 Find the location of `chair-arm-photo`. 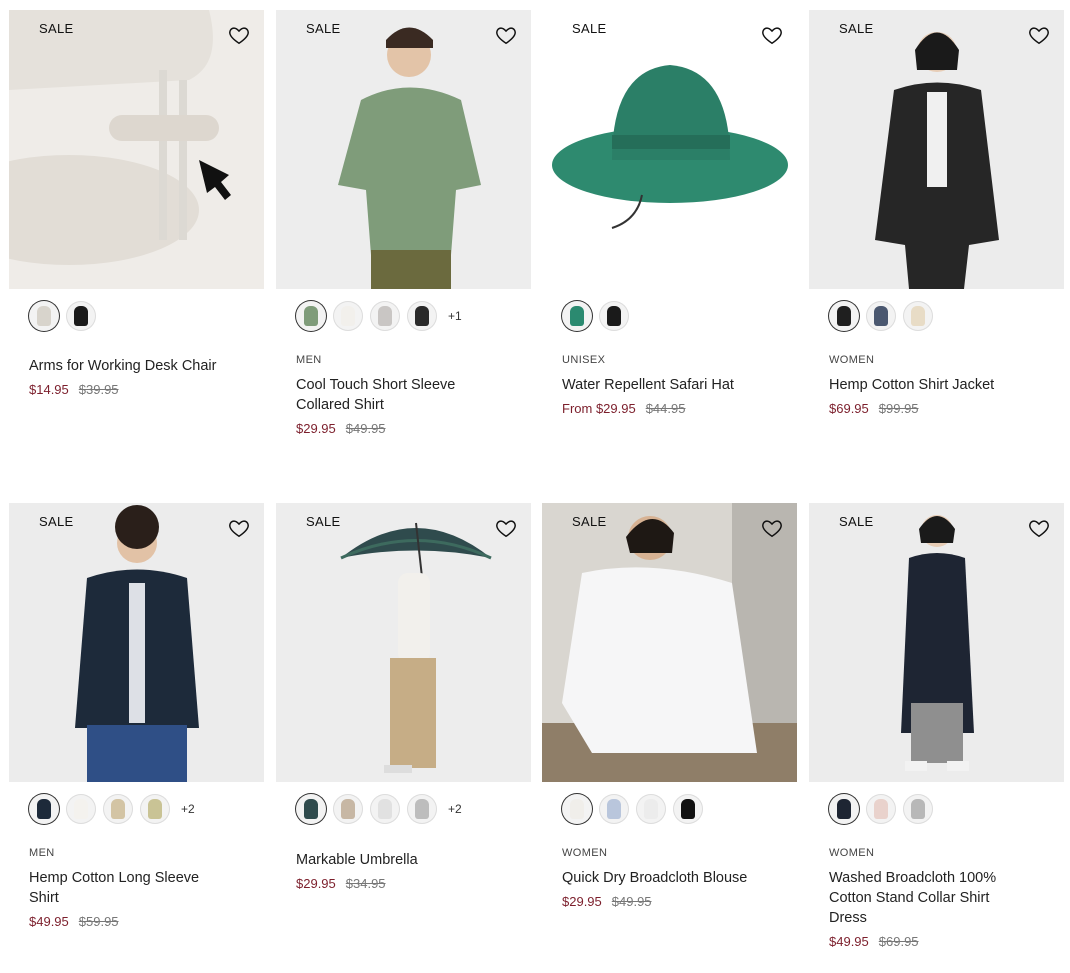

chair-arm-photo is located at coordinates (136, 149).